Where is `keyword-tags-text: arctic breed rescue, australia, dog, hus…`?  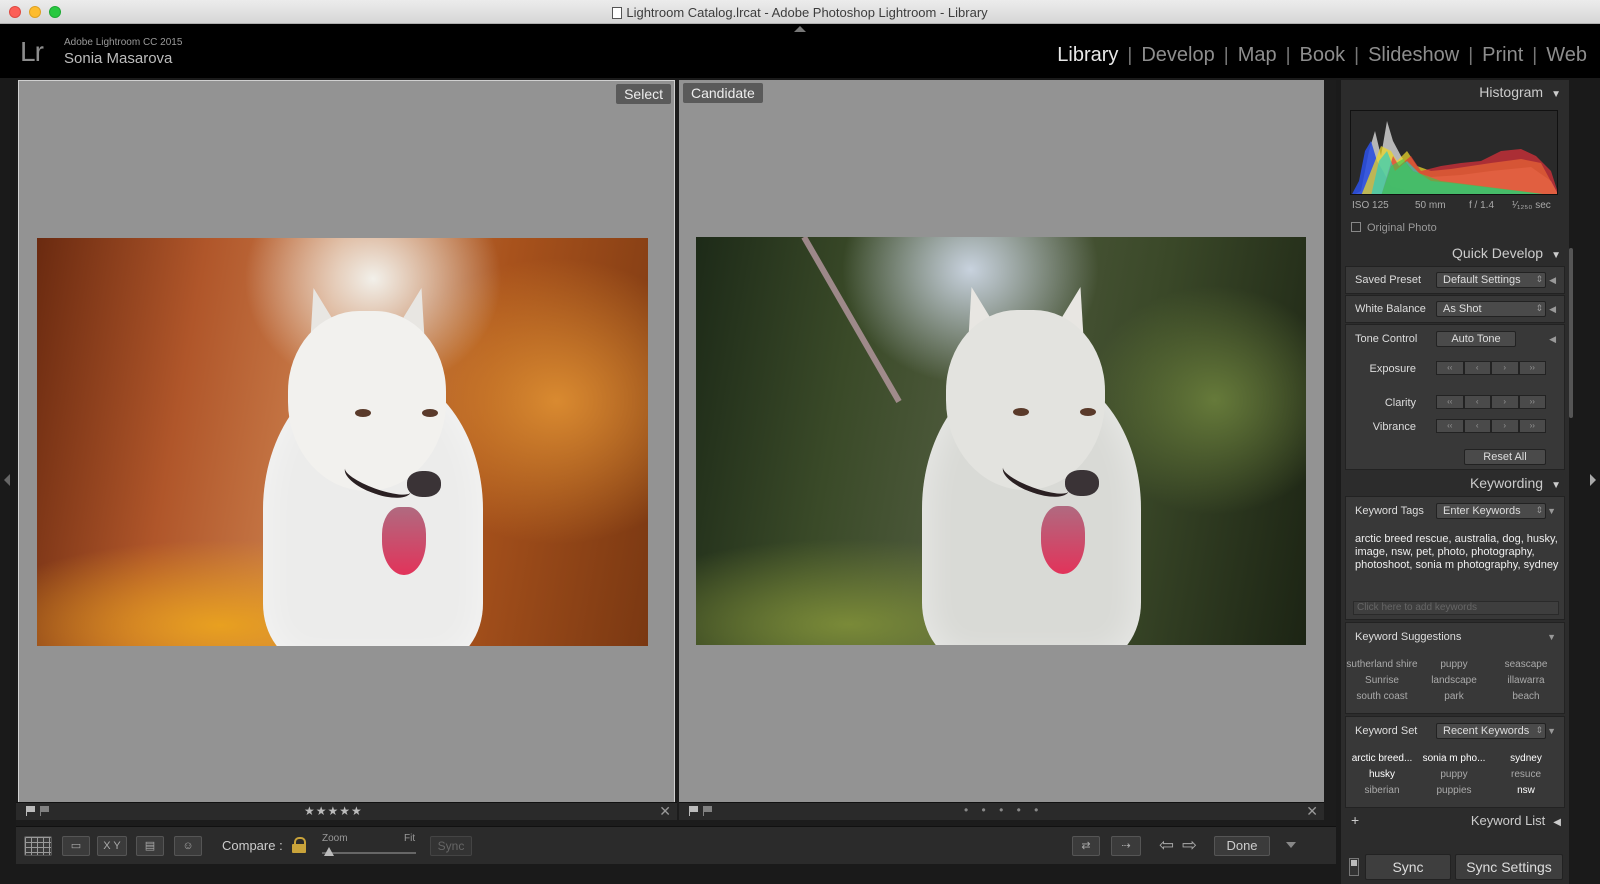
keyword-tags-text: arctic breed rescue, australia, dog, hus… is located at coordinates (1457, 552).